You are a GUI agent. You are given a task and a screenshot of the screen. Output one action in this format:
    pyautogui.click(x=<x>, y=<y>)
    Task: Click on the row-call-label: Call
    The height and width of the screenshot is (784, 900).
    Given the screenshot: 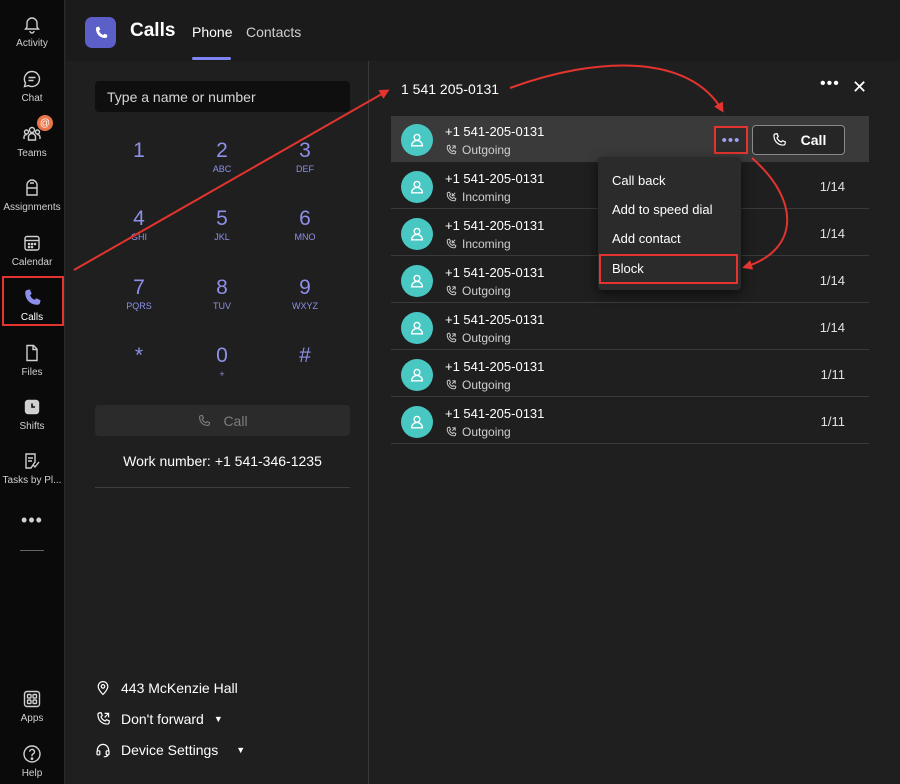 What is the action you would take?
    pyautogui.click(x=813, y=140)
    